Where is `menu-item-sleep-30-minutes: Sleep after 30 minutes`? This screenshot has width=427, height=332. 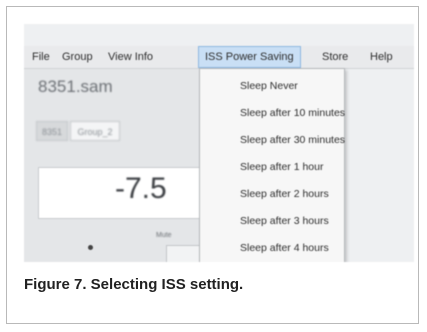
menu-item-sleep-30-minutes: Sleep after 30 minutes is located at coordinates (292, 140).